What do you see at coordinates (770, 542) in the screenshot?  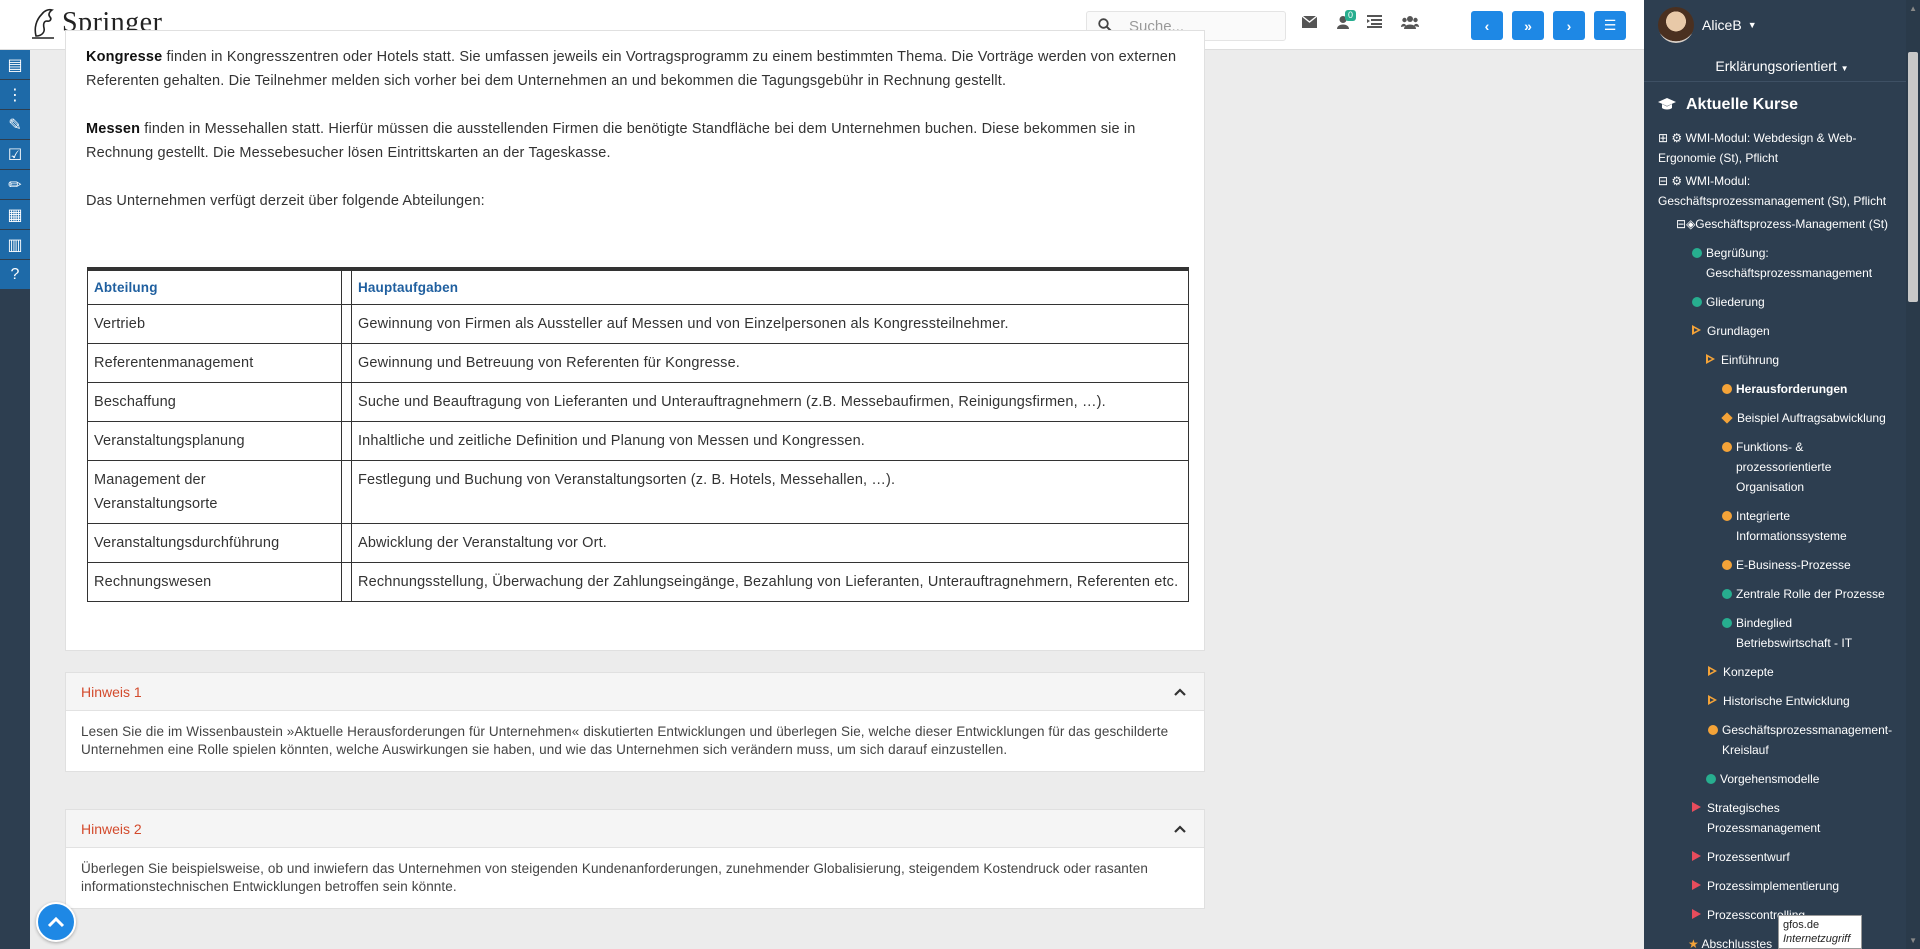 I see `table-cell: Abwicklung der Veranstaltung vor Ort.` at bounding box center [770, 542].